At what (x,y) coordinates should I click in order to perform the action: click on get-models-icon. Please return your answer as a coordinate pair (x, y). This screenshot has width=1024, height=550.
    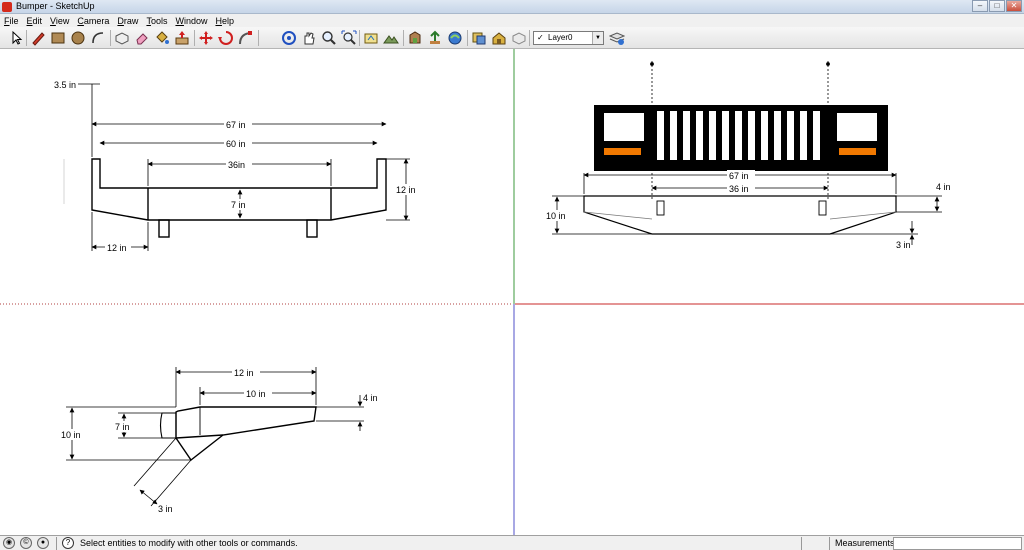
    Looking at the image, I should click on (415, 38).